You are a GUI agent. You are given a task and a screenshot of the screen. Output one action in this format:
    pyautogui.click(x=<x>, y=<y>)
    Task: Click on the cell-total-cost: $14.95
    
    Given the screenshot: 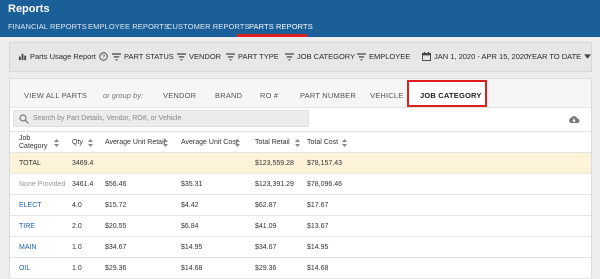 What is the action you would take?
    pyautogui.click(x=318, y=247)
    